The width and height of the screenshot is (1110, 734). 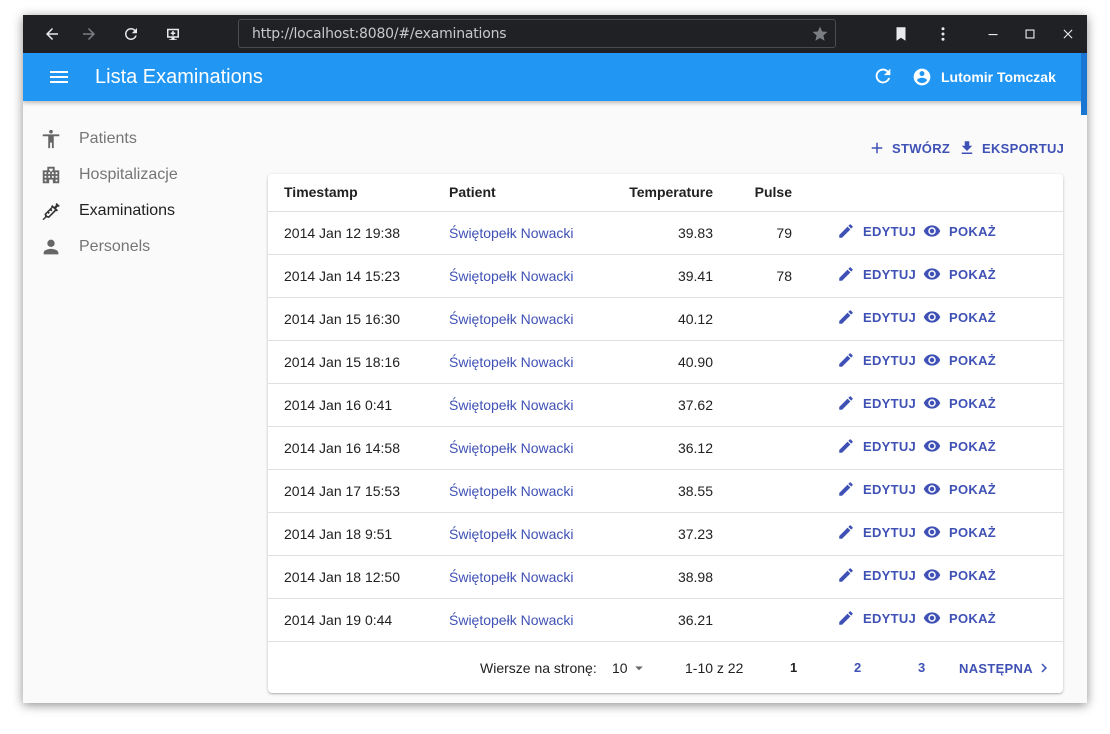 What do you see at coordinates (143, 175) in the screenshot?
I see `sidebar-item-hospitalizacje: Hospitalizacje` at bounding box center [143, 175].